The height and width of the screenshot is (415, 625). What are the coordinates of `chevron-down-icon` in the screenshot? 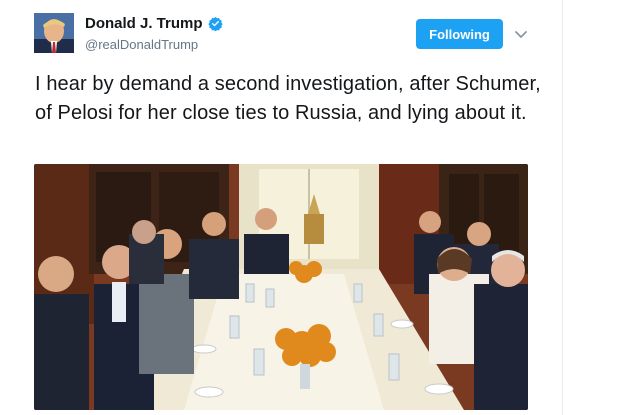 It's located at (521, 34).